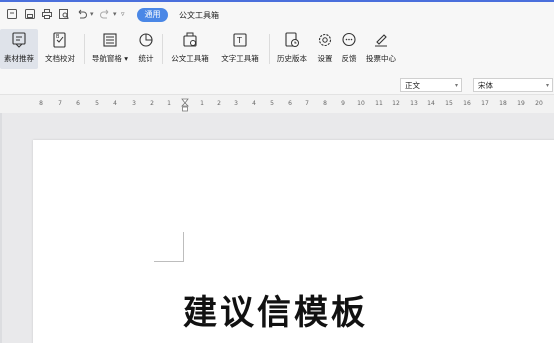 Image resolution: width=554 pixels, height=343 pixels. What do you see at coordinates (30, 14) in the screenshot?
I see `save-icon` at bounding box center [30, 14].